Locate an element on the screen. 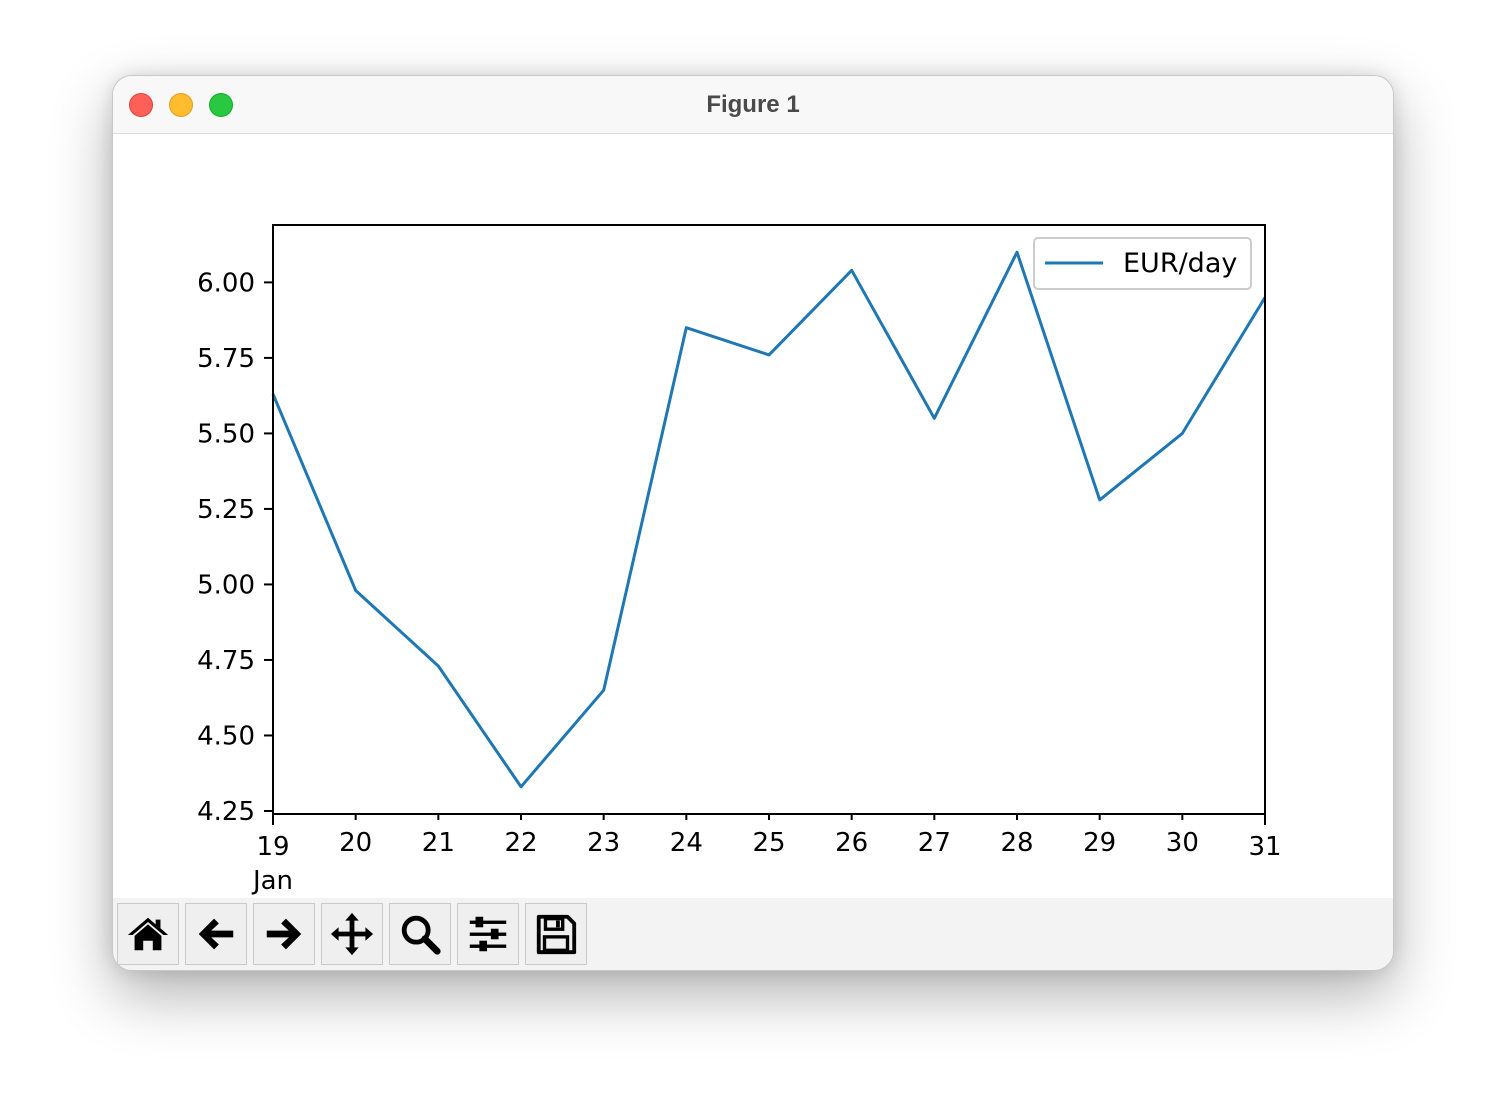 This screenshot has width=1504, height=1118. y-tick-label: 4.25 is located at coordinates (226, 812).